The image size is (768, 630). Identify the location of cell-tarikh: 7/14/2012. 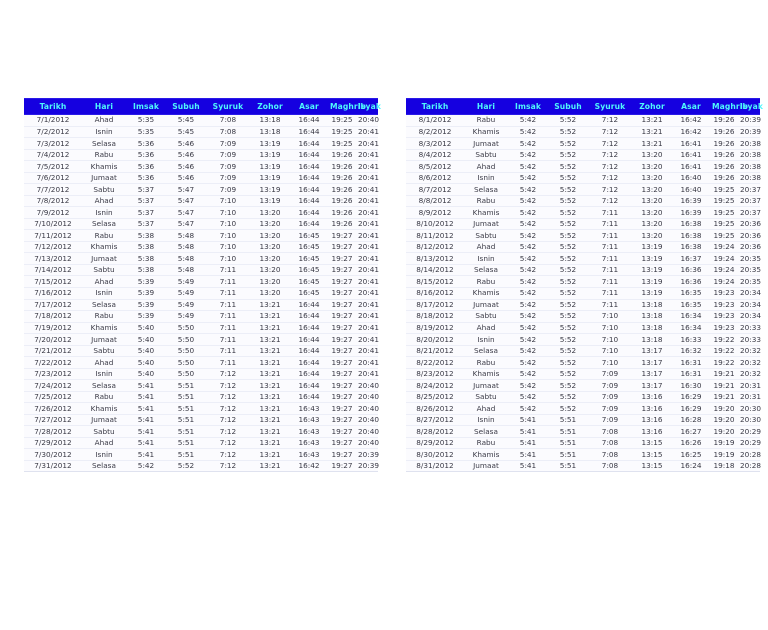
(53, 270).